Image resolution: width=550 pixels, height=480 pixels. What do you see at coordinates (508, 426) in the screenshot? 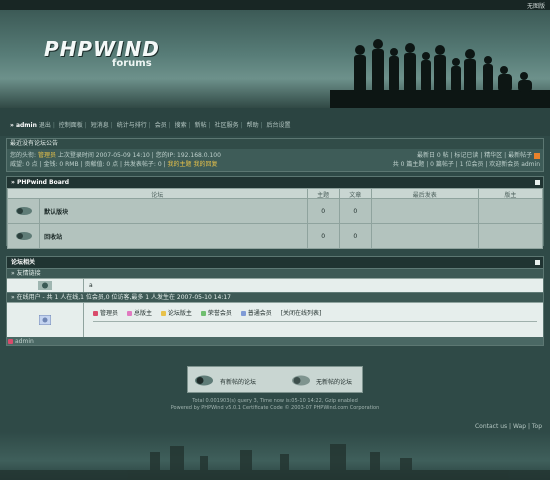
I see `bottom-links: Contact us | Wap | Top` at bounding box center [508, 426].